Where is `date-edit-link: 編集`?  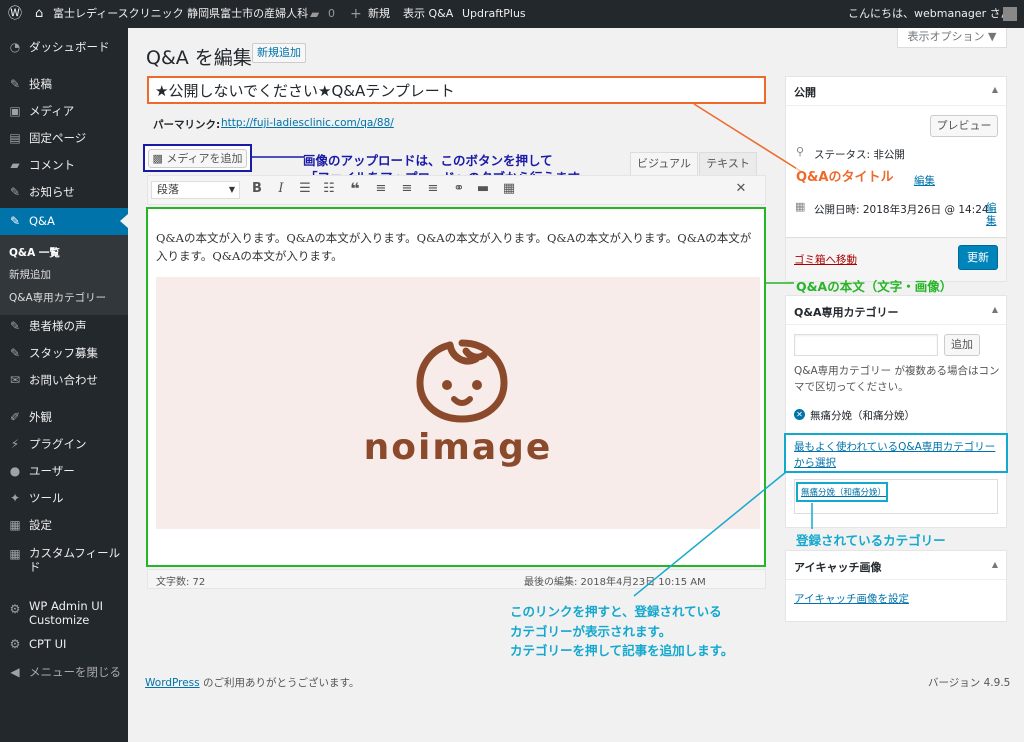 date-edit-link: 編集 is located at coordinates (993, 215).